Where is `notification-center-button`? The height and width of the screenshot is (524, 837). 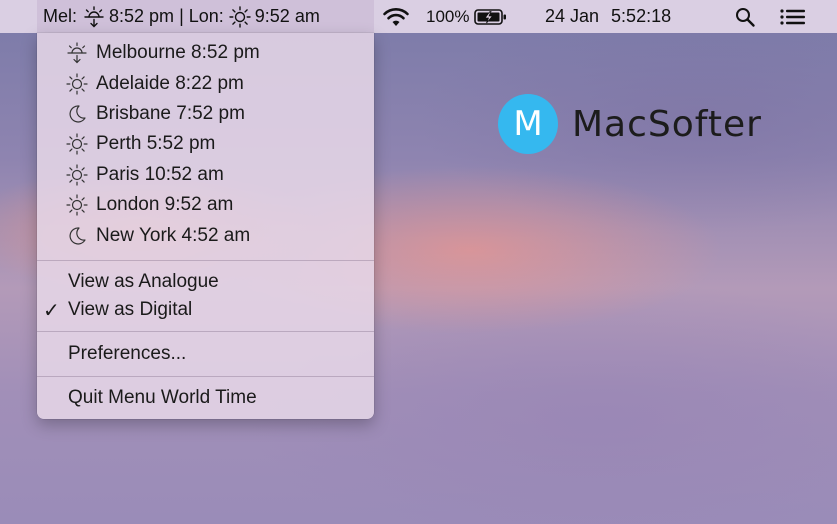
notification-center-button is located at coordinates (793, 16).